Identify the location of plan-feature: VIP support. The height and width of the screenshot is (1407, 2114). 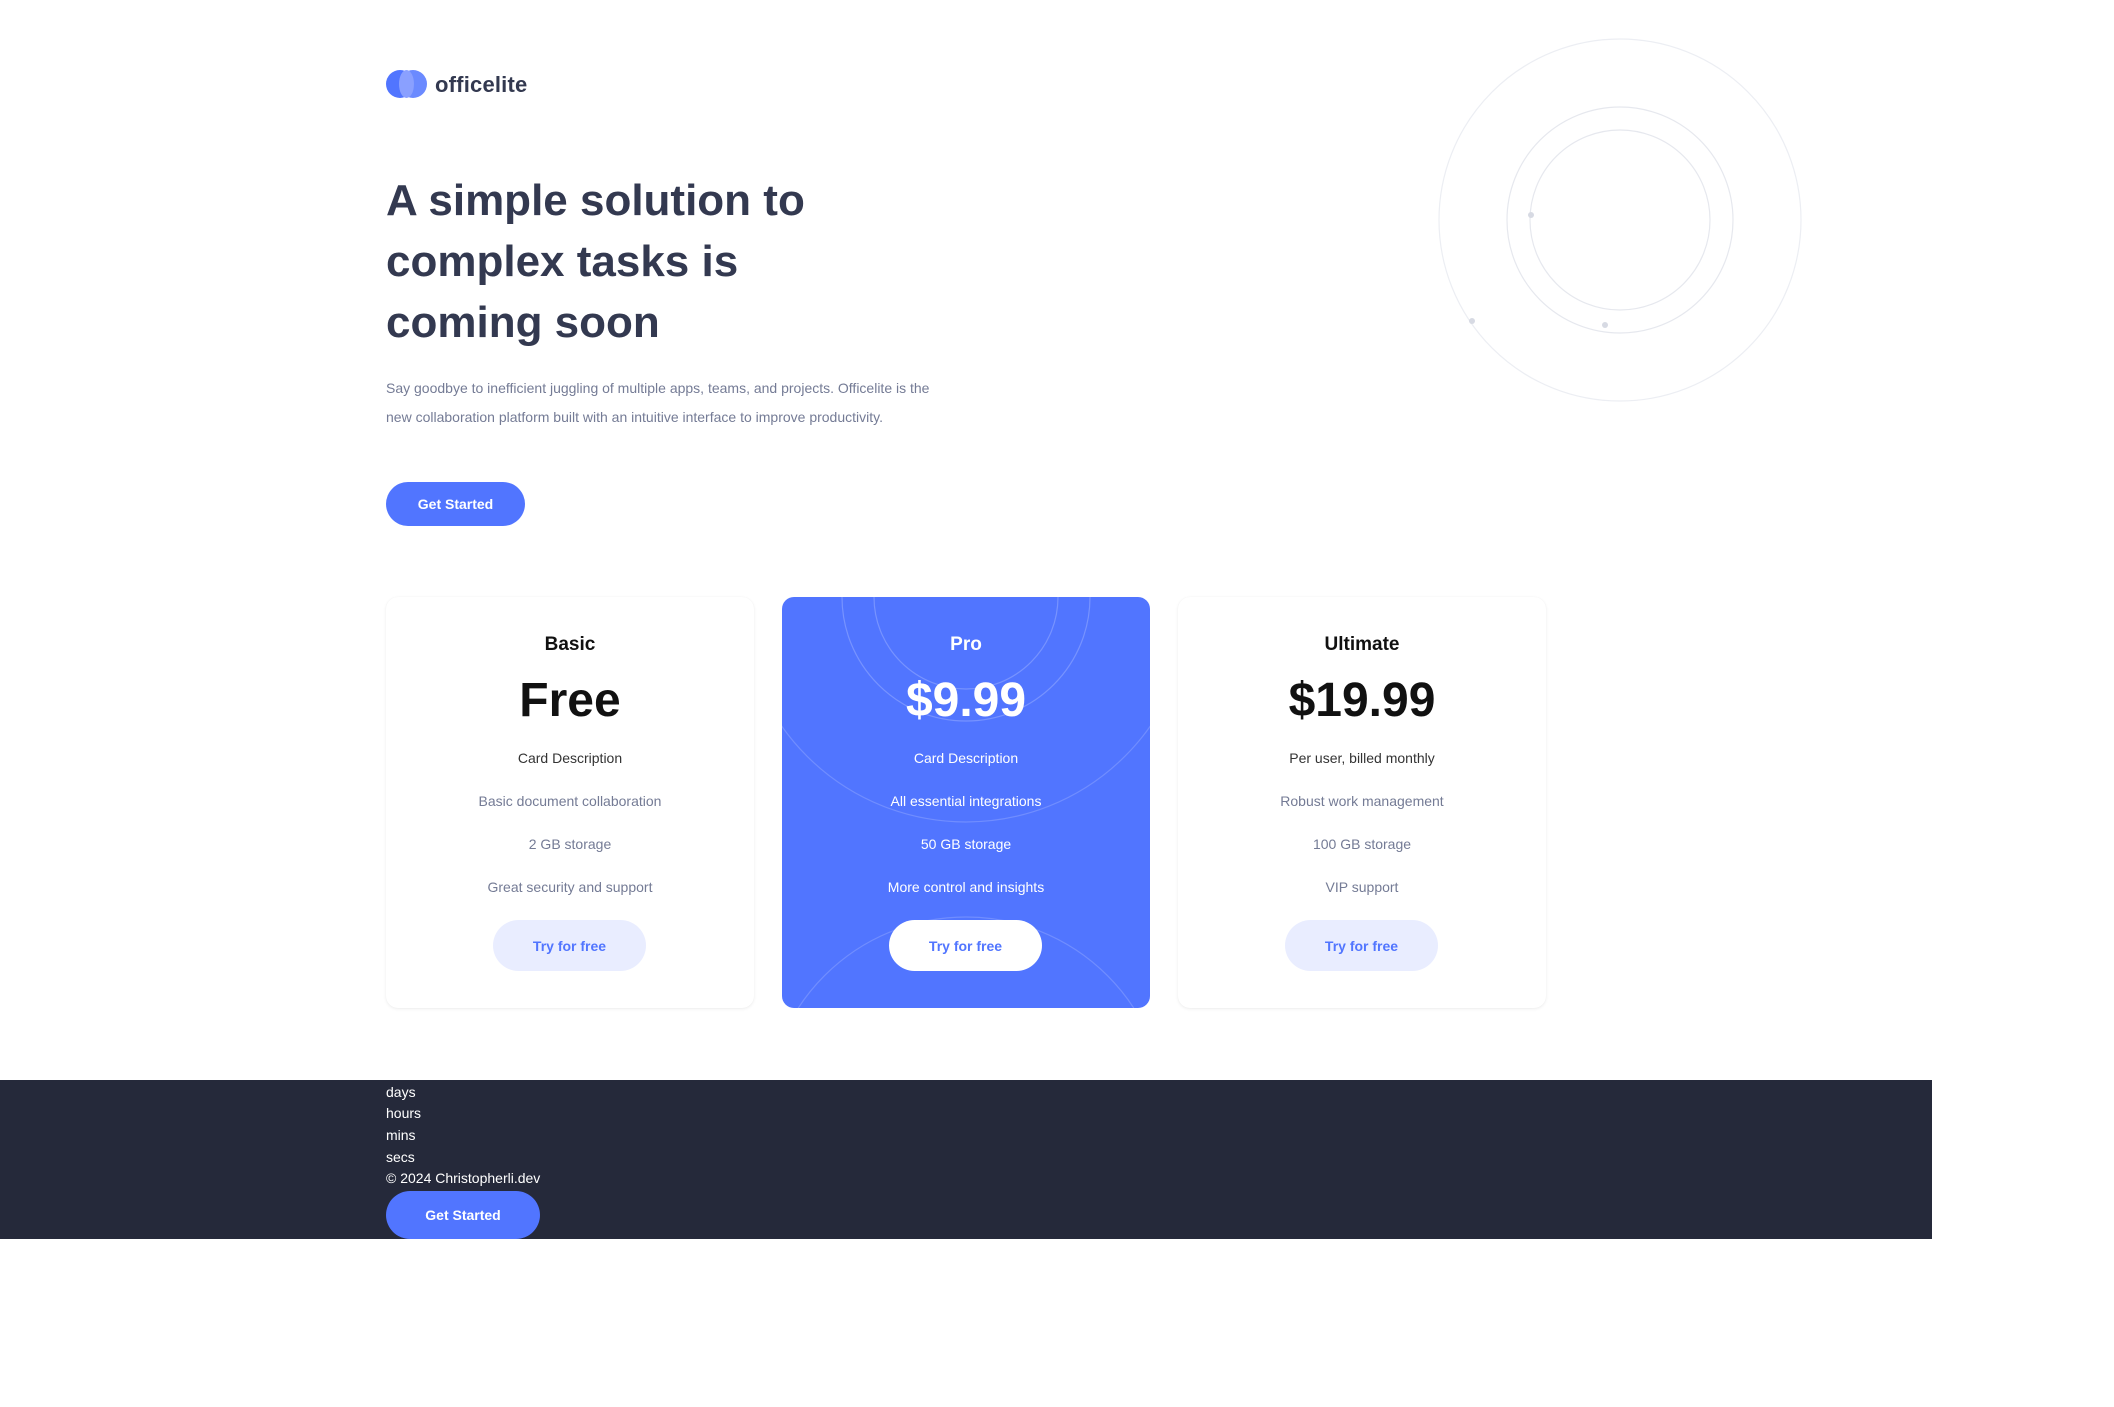
(1362, 887).